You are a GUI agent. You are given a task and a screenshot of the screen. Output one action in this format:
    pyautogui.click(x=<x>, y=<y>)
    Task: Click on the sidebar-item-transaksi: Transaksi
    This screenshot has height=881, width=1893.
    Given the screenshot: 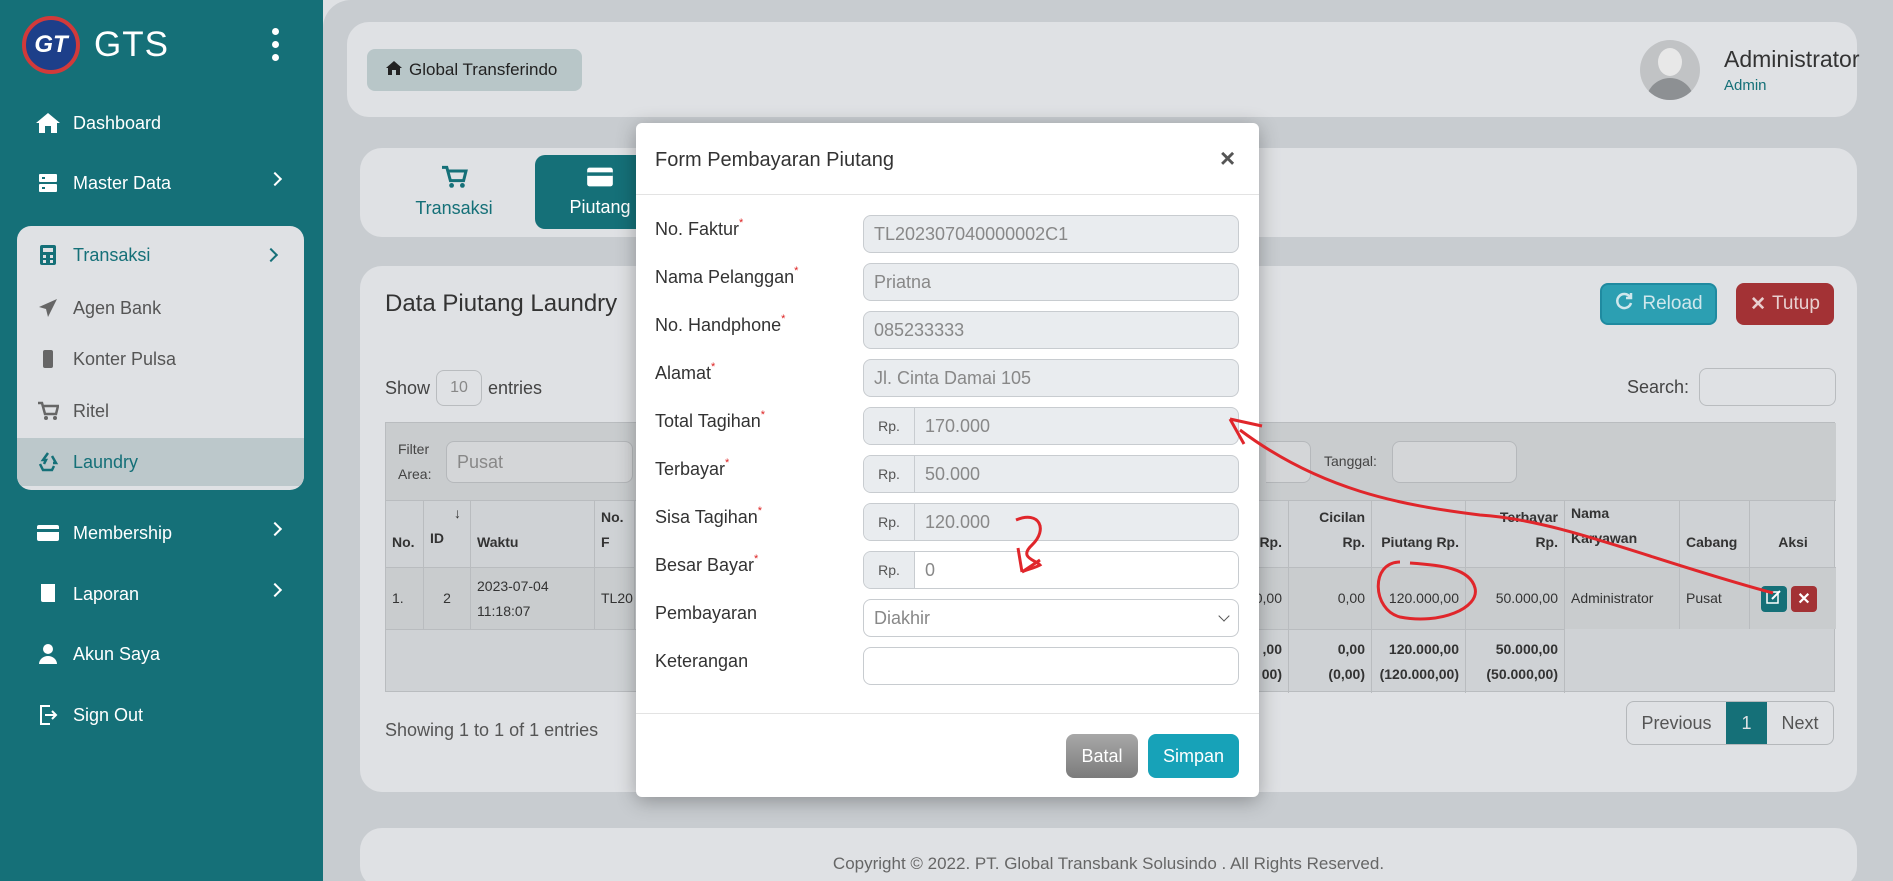 What is the action you would take?
    pyautogui.click(x=160, y=255)
    